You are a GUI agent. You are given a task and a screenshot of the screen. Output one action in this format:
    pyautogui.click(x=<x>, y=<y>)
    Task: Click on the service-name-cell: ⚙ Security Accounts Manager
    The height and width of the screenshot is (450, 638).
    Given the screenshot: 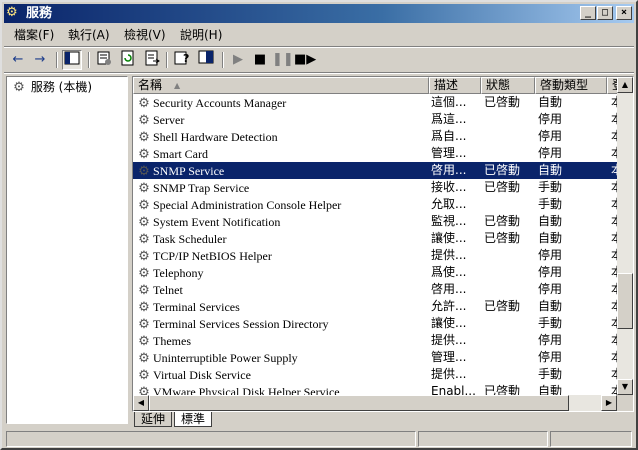 What is the action you would take?
    pyautogui.click(x=281, y=102)
    